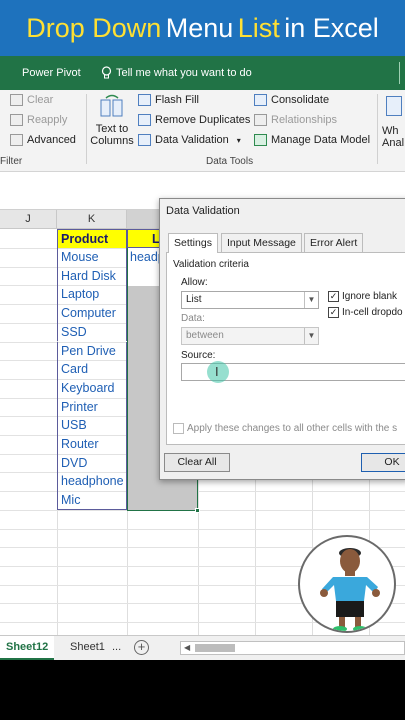 This screenshot has width=405, height=720. I want to click on reapply-button: Reapply, so click(38, 120).